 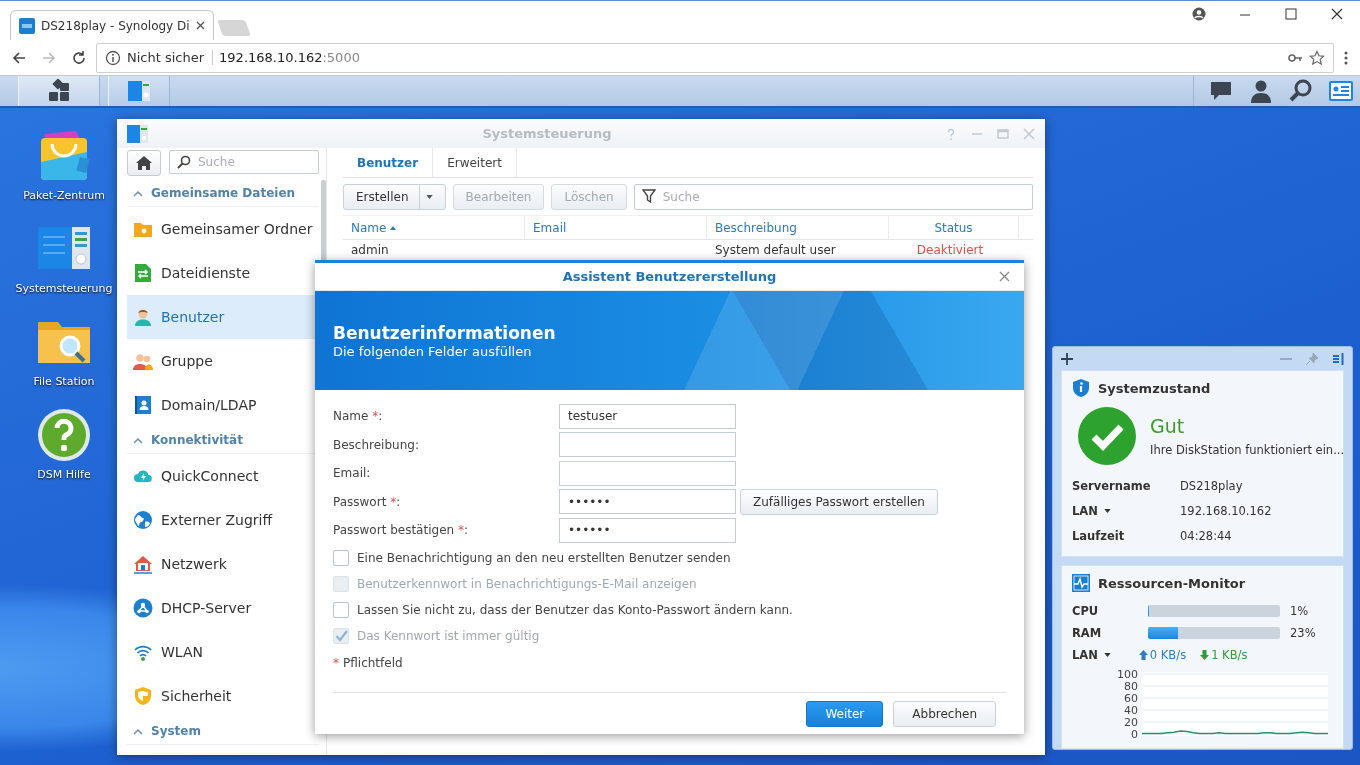 I want to click on meter-reading: 23%, so click(x=1303, y=633).